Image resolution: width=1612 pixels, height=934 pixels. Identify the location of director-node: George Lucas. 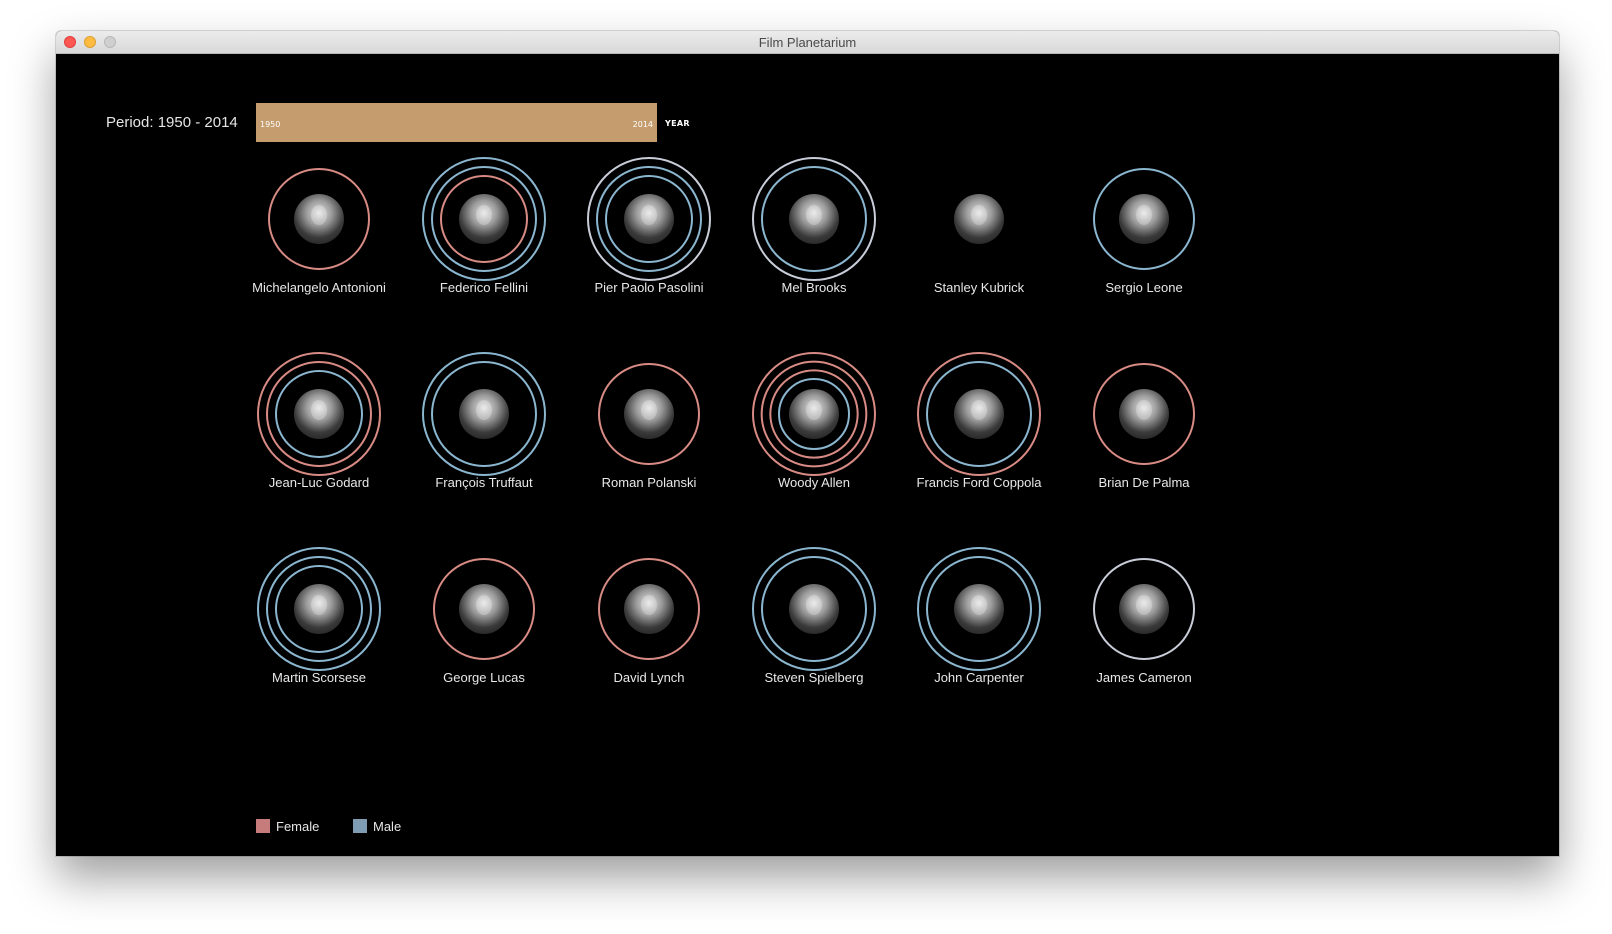
(484, 624).